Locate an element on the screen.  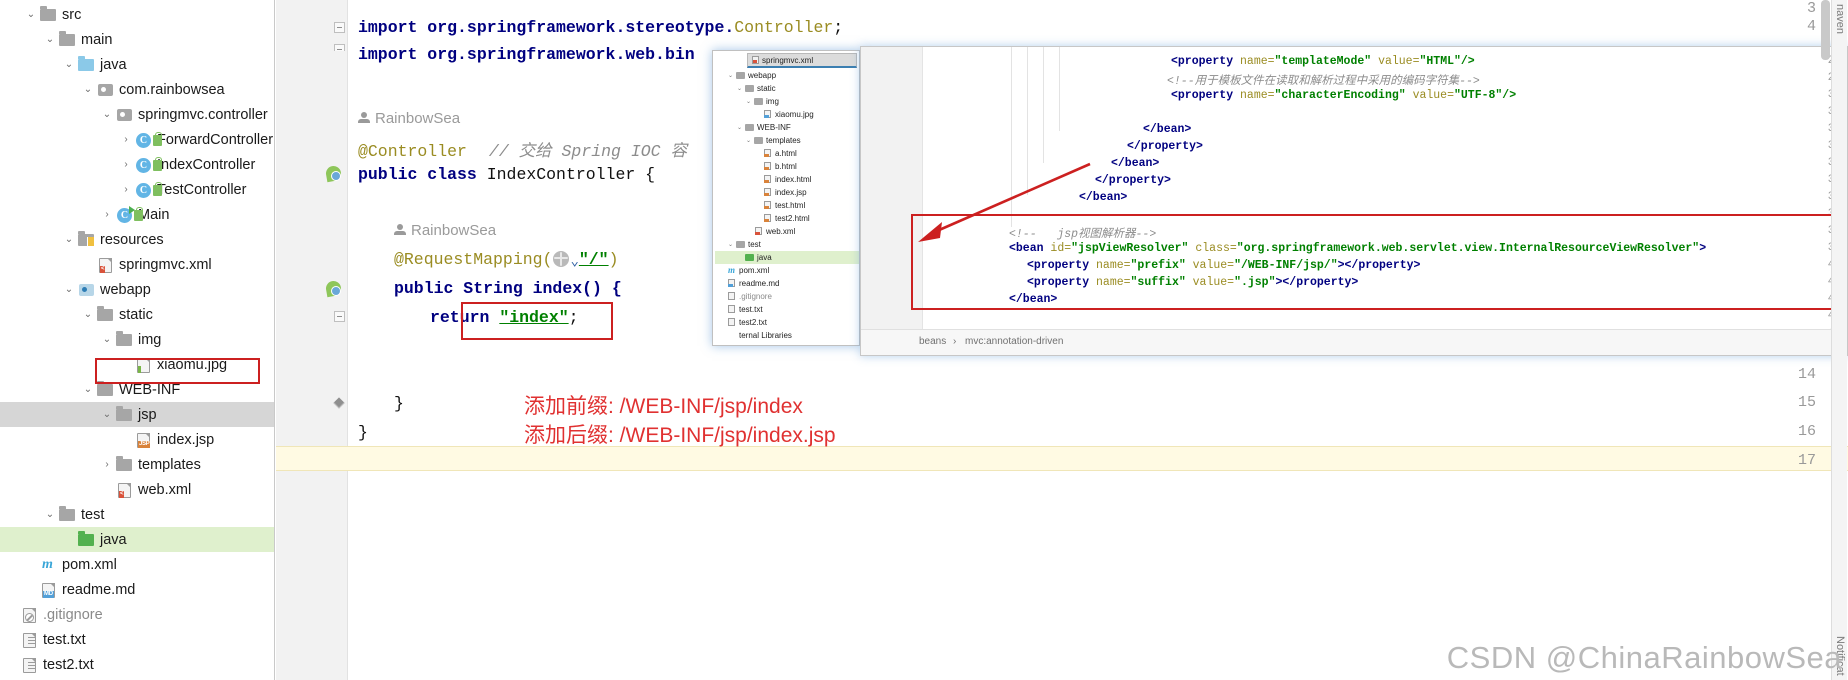
user-icon is located at coordinates (364, 118).